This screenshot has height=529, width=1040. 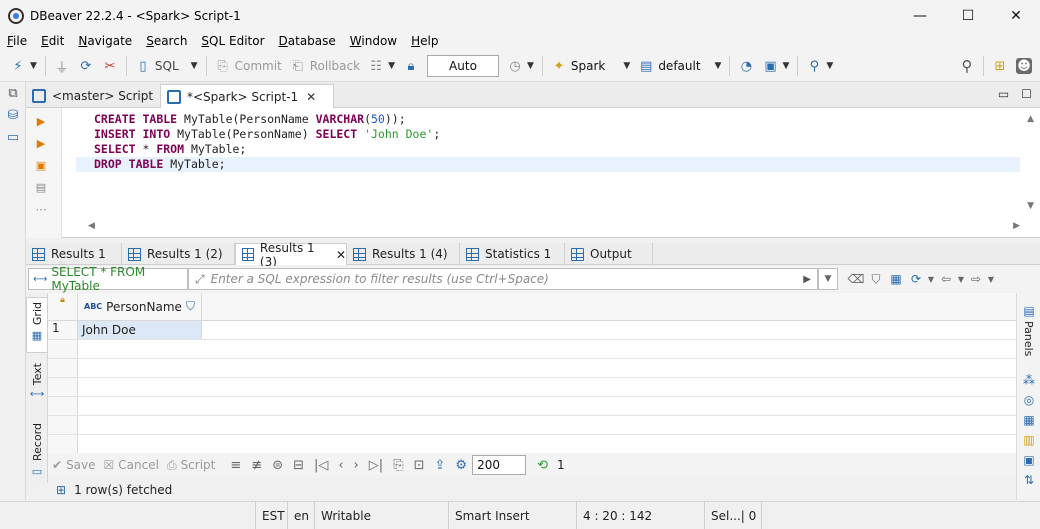 What do you see at coordinates (91, 227) in the screenshot?
I see `scroll-left-icon: ◀` at bounding box center [91, 227].